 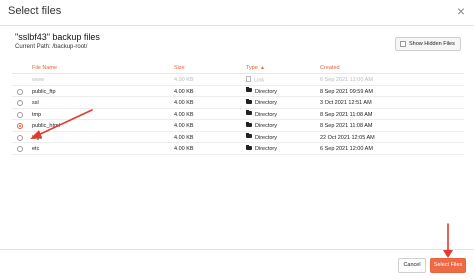 I want to click on select-files-button: Select Files, so click(x=448, y=265).